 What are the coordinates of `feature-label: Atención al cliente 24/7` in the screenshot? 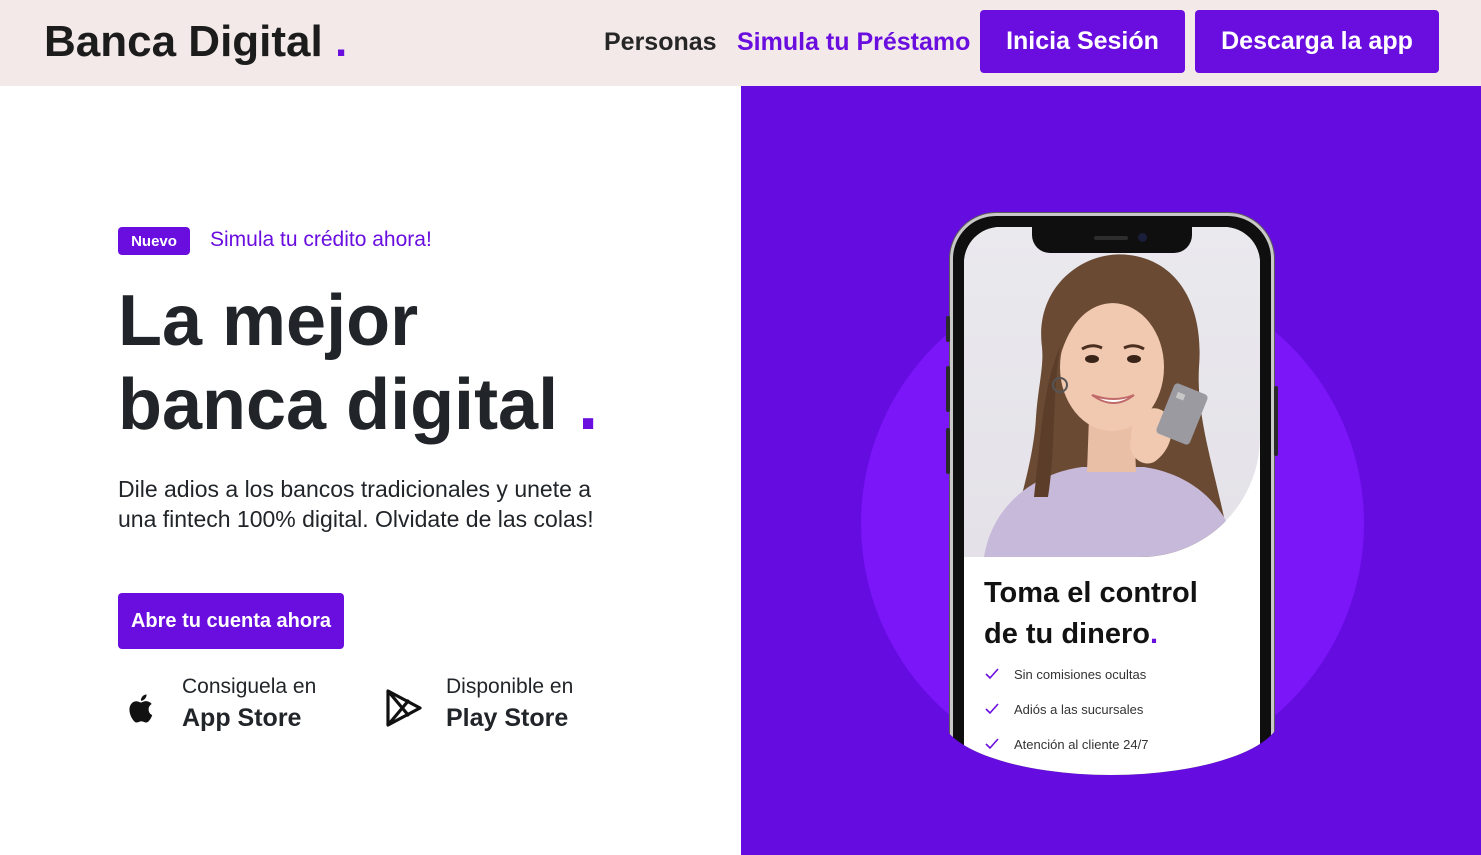 It's located at (1081, 744).